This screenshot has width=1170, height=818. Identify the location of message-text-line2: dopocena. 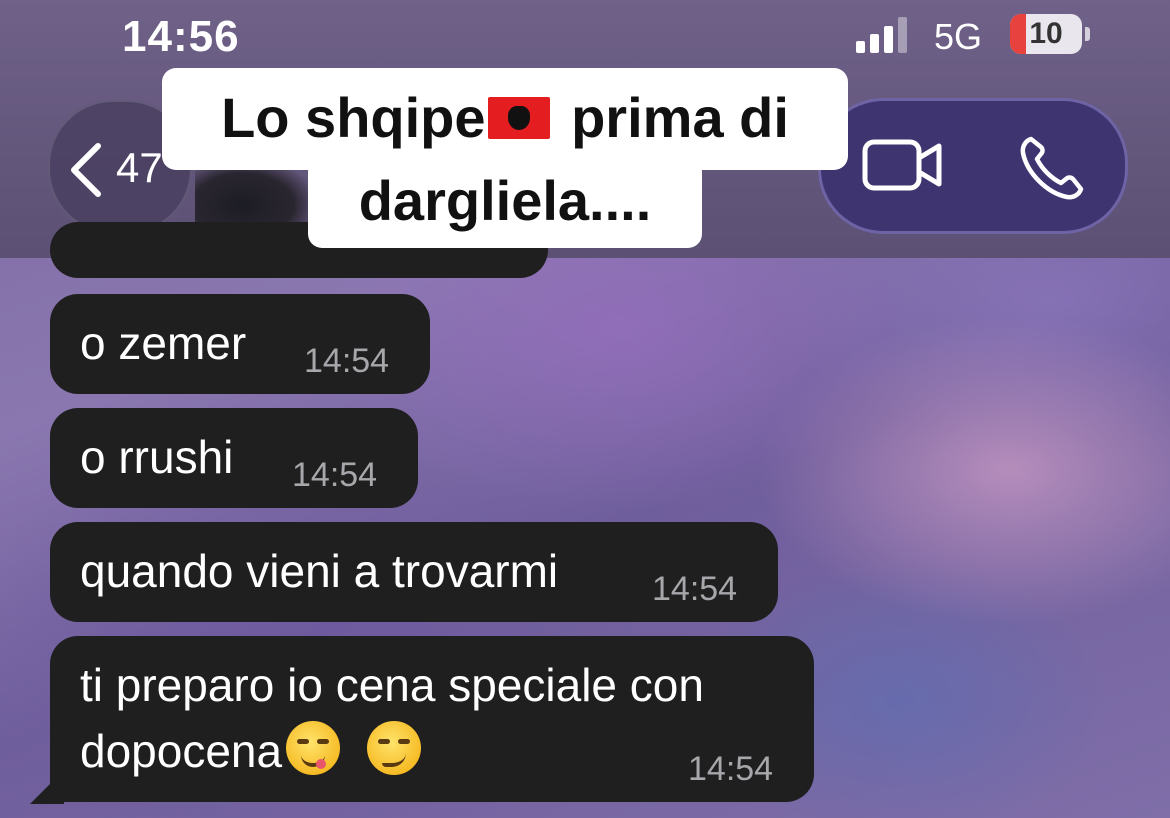
(181, 751).